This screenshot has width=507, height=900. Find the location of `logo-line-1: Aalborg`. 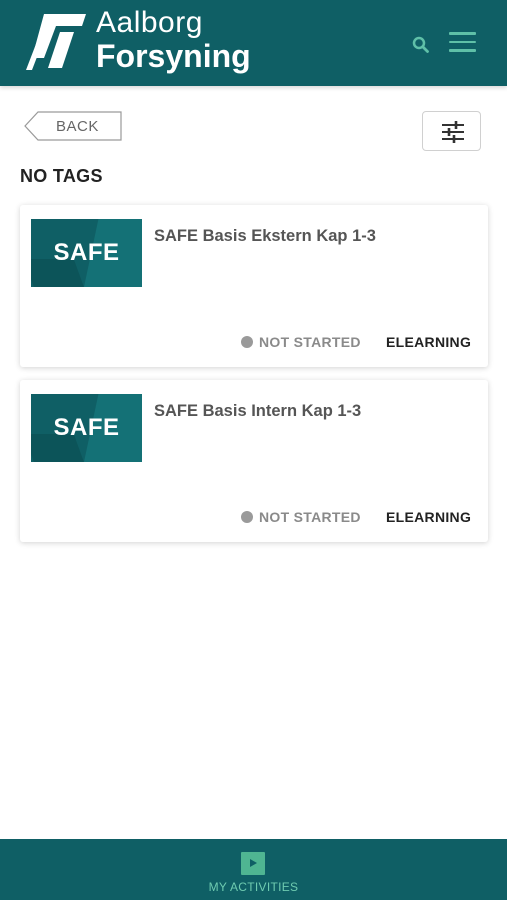

logo-line-1: Aalborg is located at coordinates (149, 22).